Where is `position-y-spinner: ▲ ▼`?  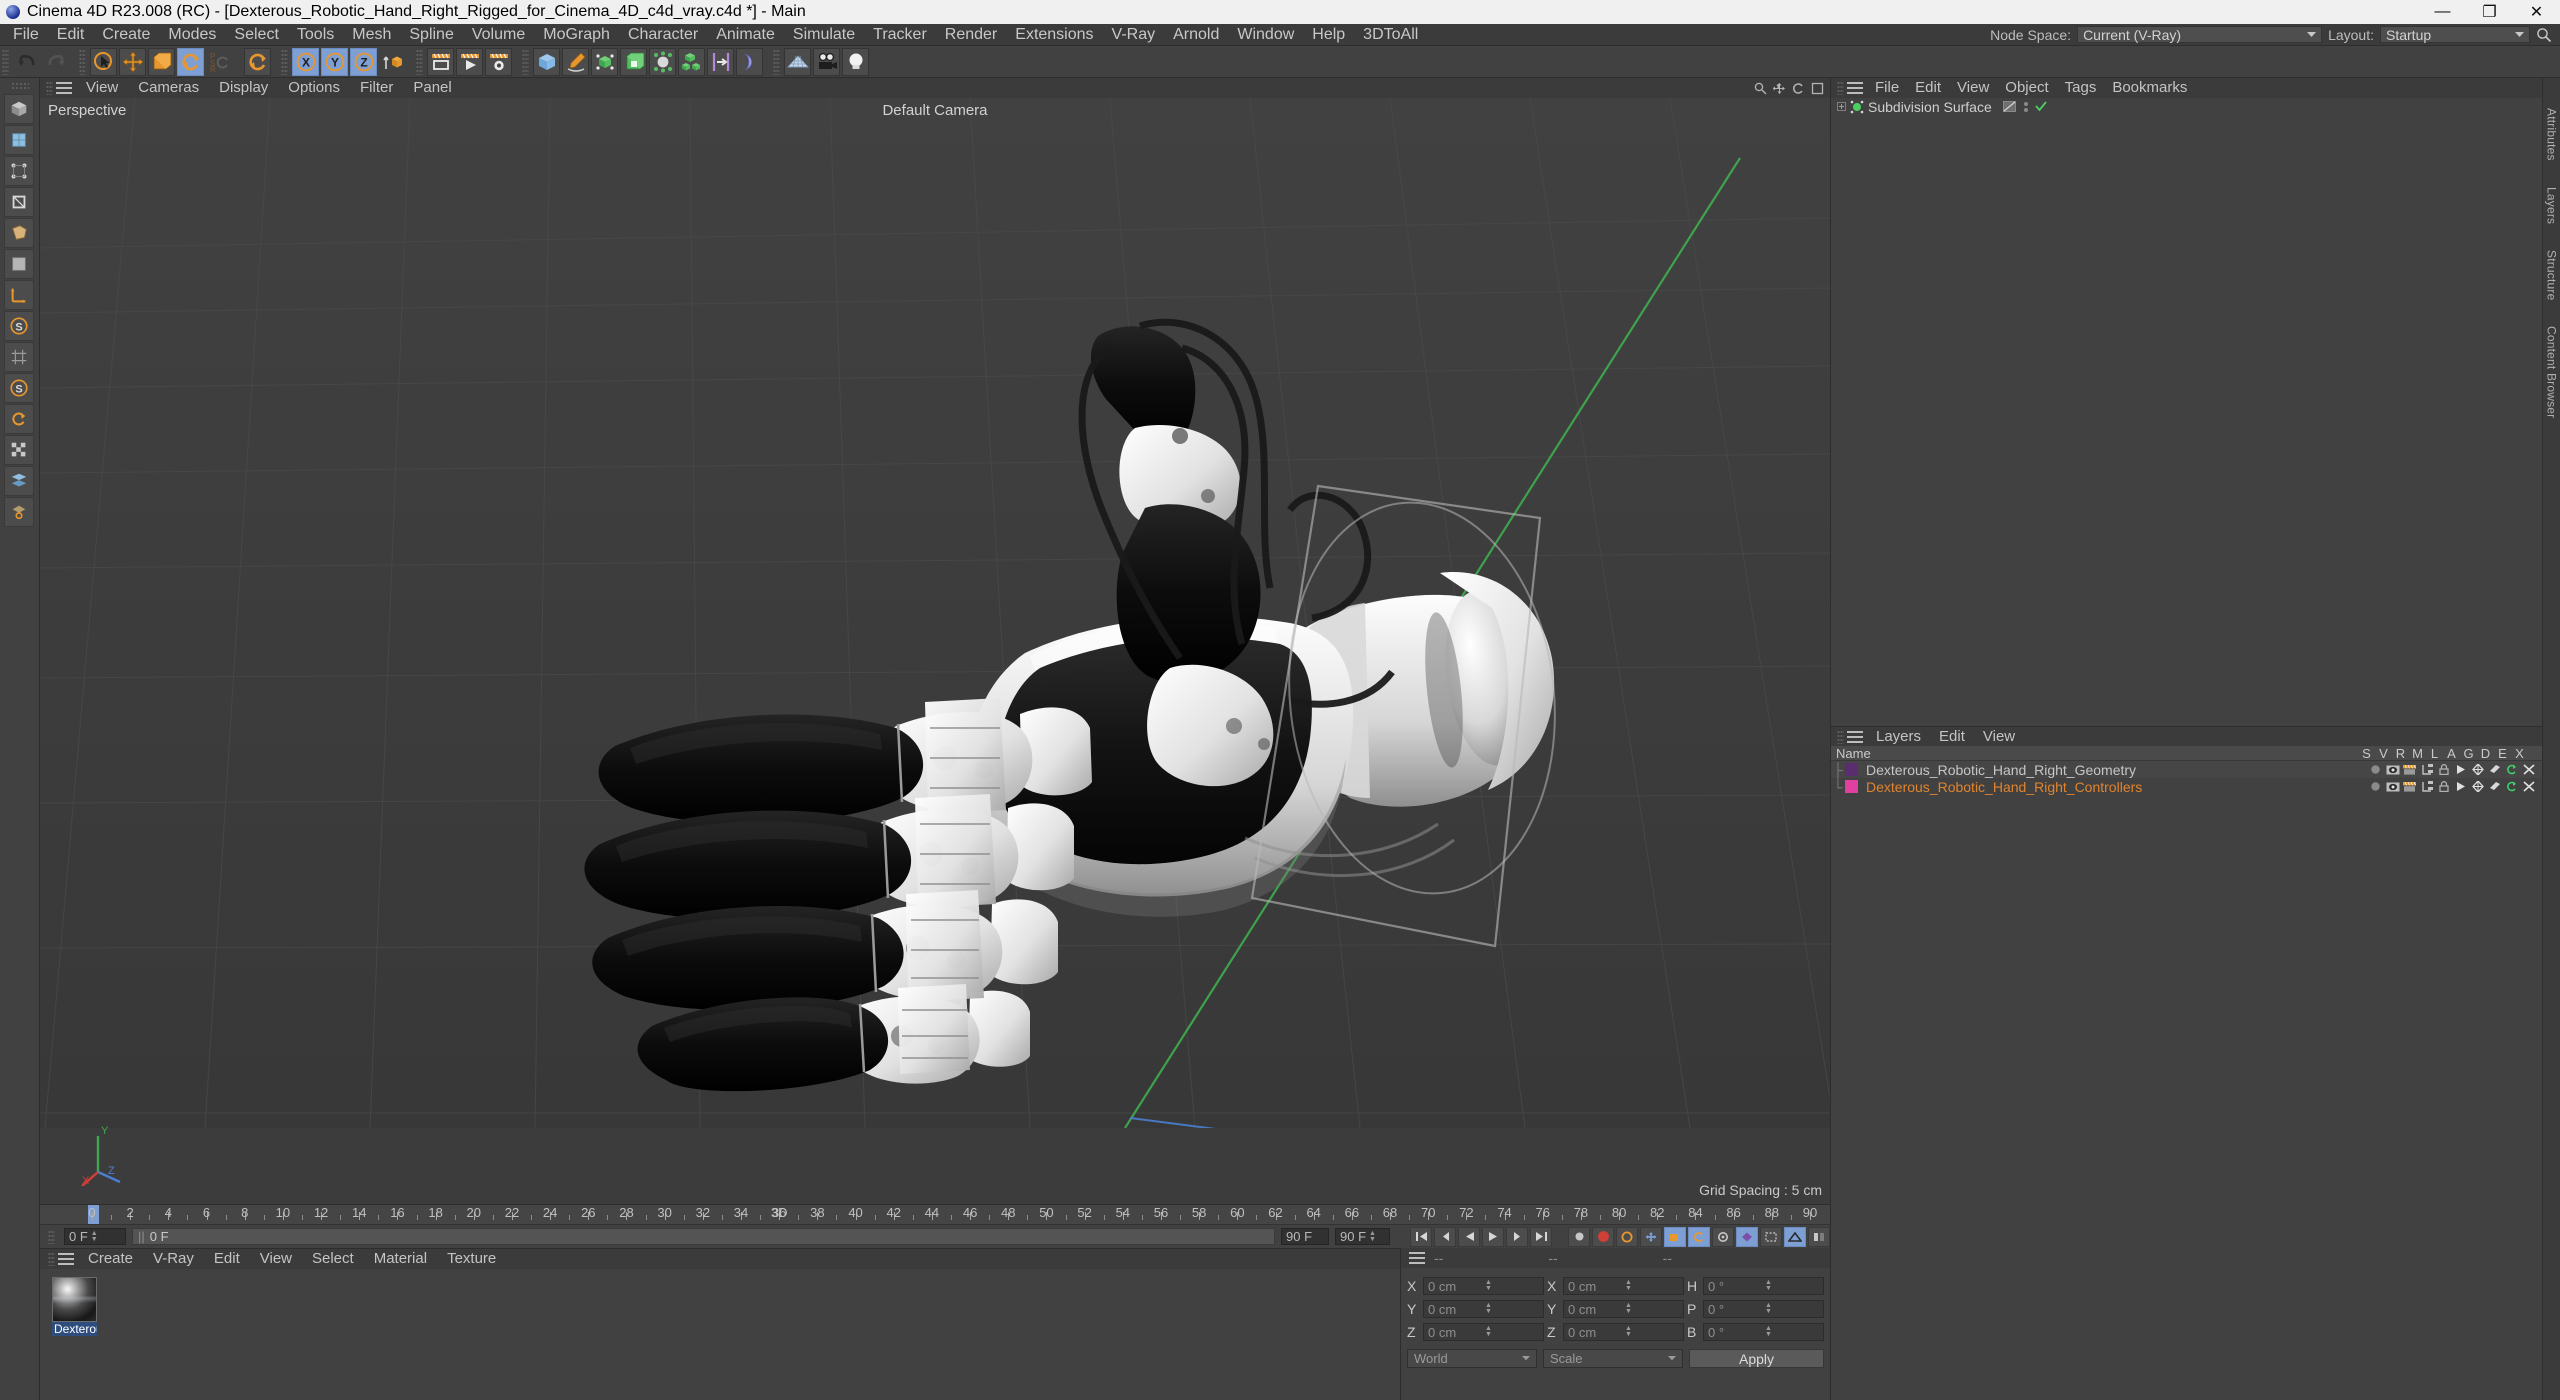
position-y-spinner: ▲ ▼ is located at coordinates (1512, 1308).